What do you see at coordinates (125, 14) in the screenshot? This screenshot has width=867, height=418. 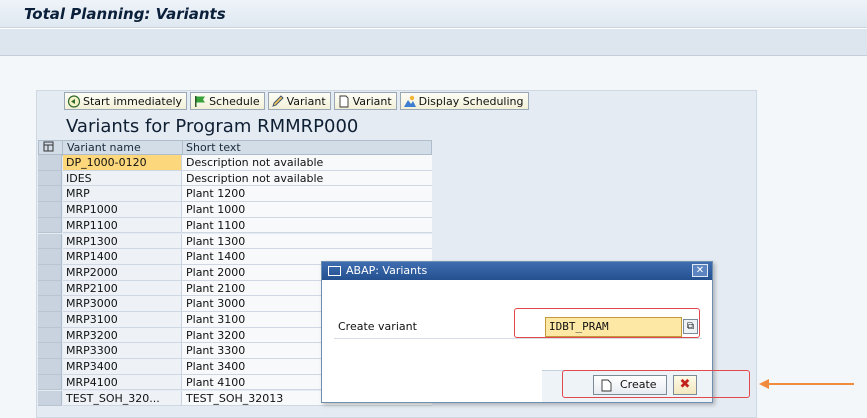 I see `window-title: Total Planning: Variants` at bounding box center [125, 14].